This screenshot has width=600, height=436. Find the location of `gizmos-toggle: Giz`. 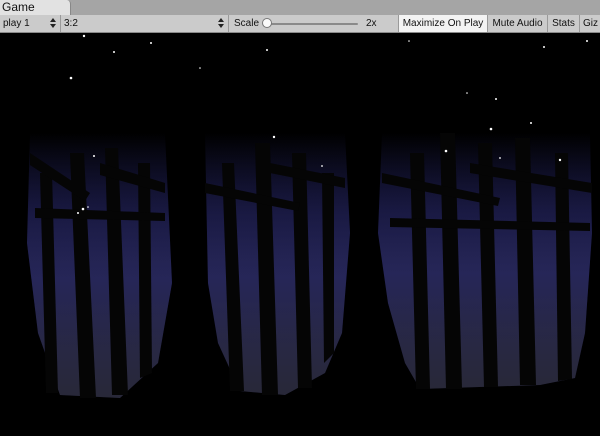

gizmos-toggle: Giz is located at coordinates (589, 23).